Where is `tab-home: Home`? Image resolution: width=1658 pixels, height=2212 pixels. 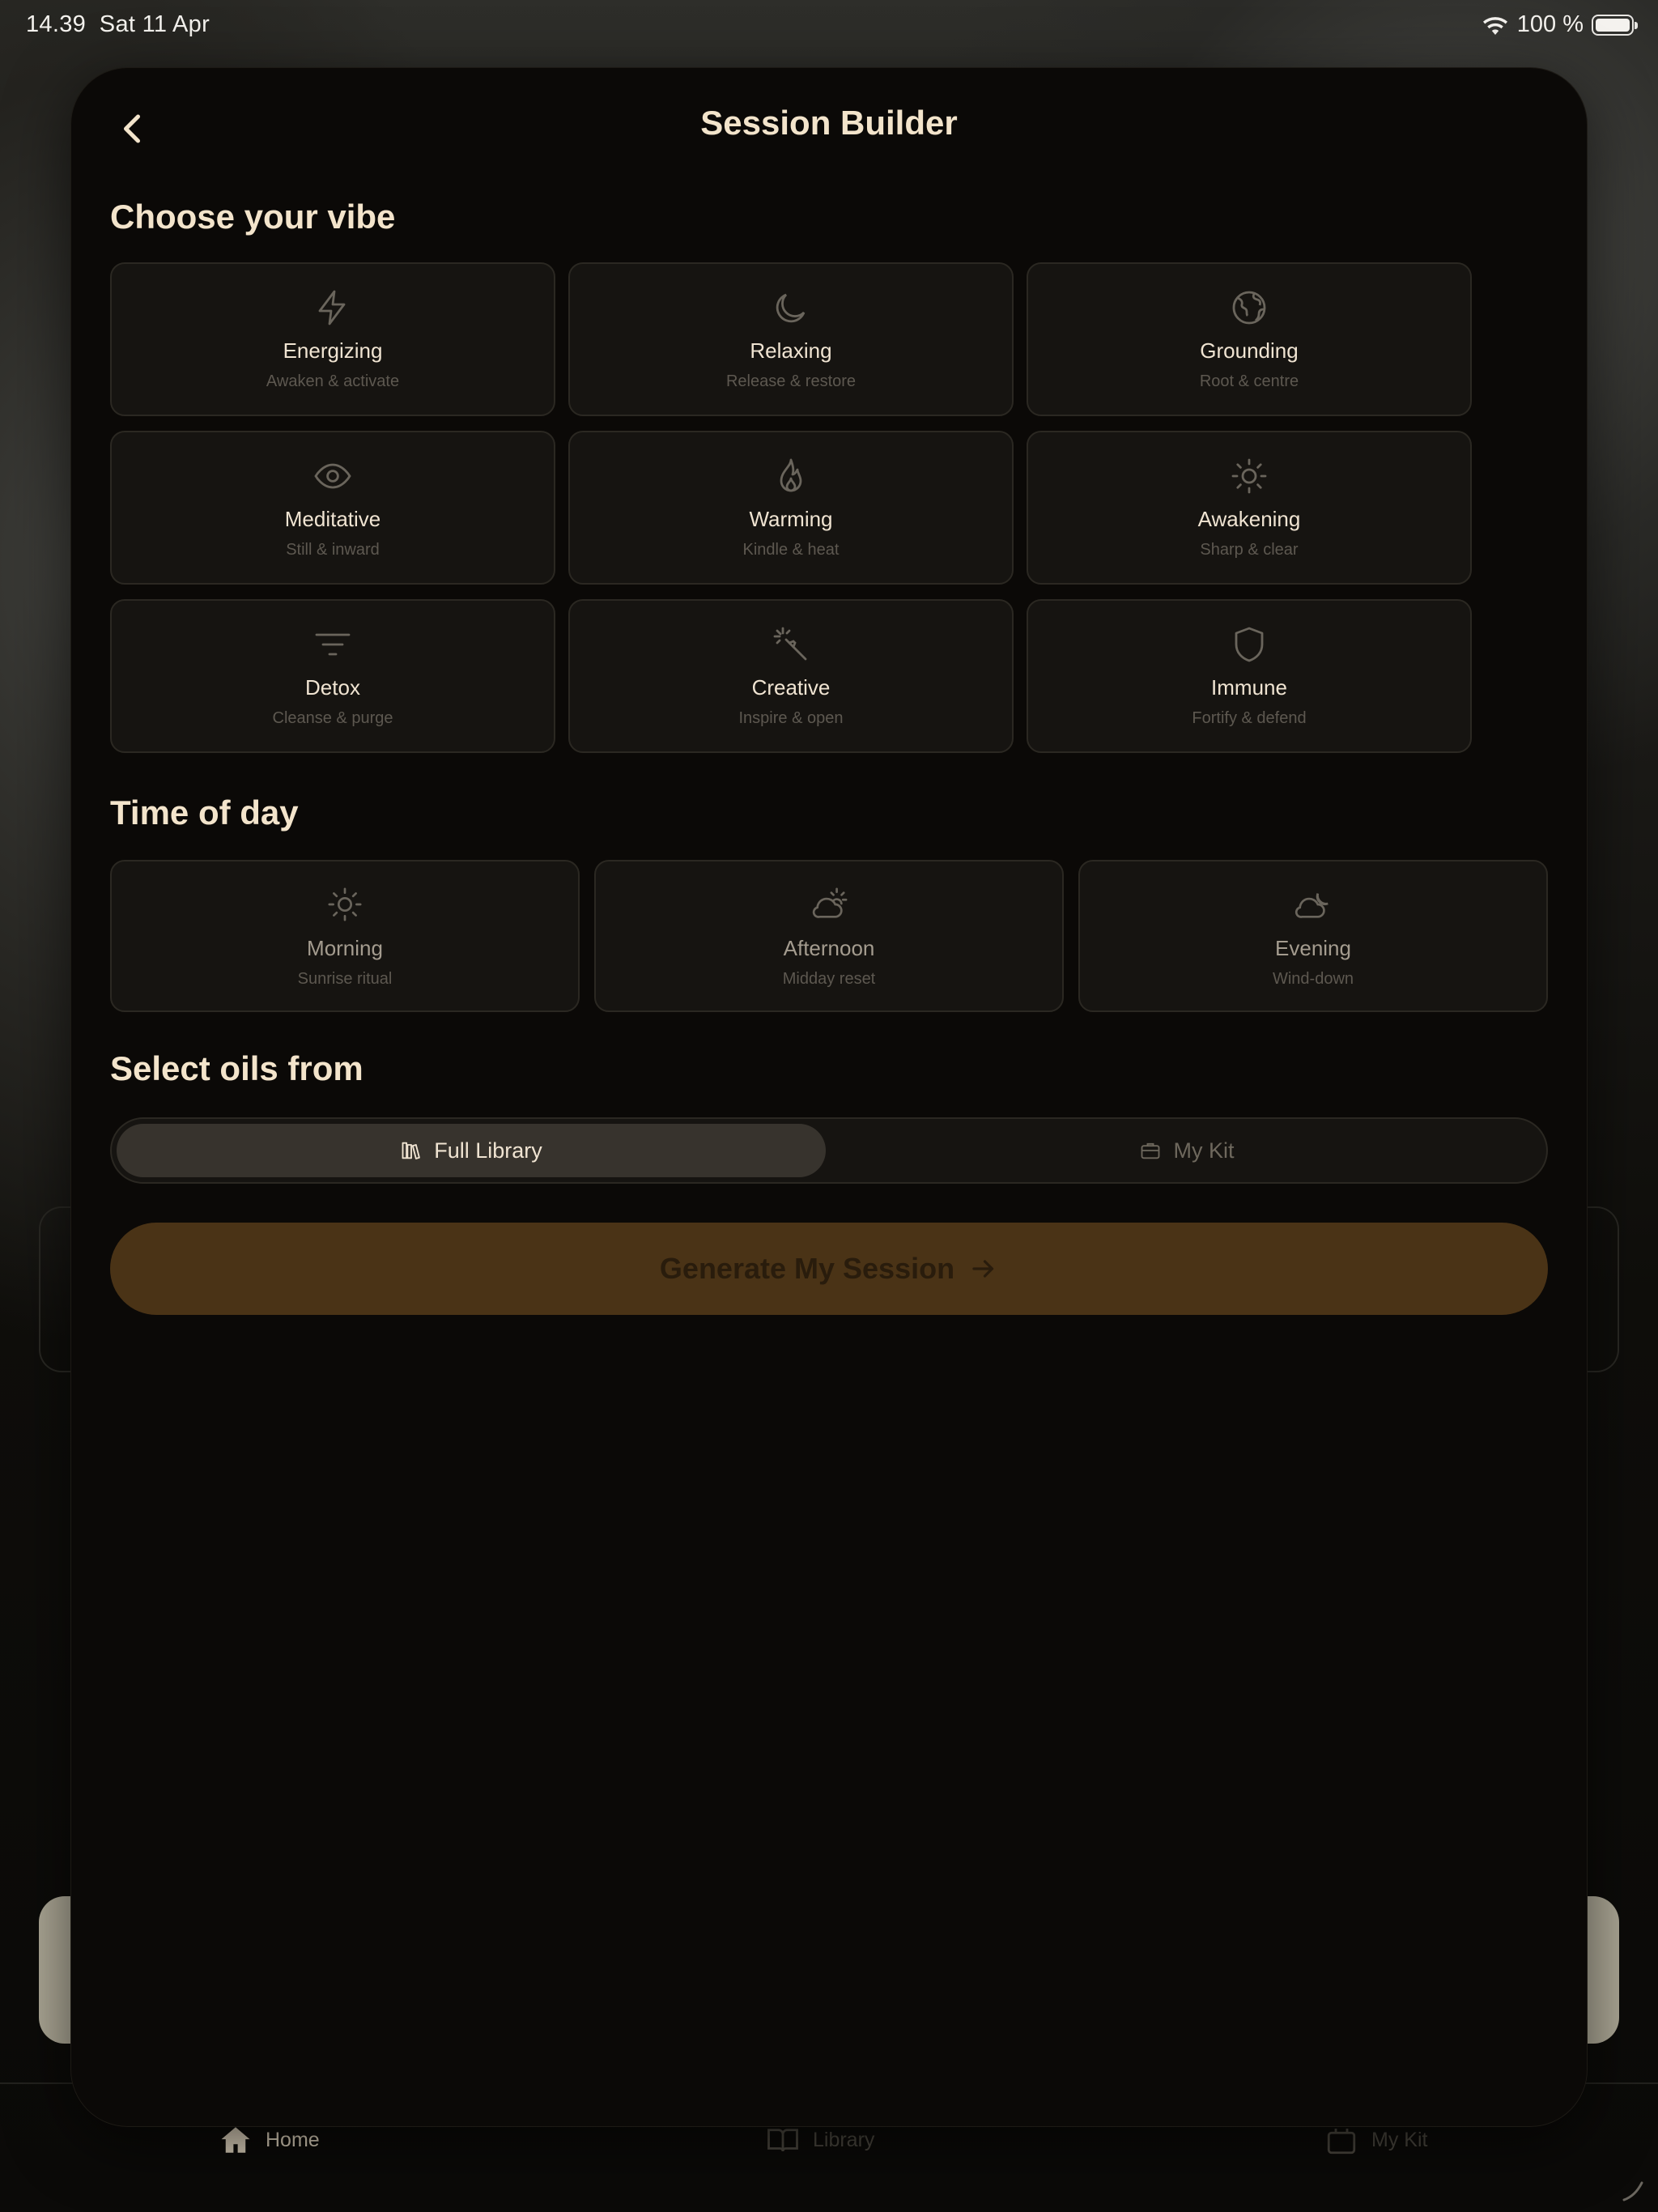 tab-home: Home is located at coordinates (269, 2140).